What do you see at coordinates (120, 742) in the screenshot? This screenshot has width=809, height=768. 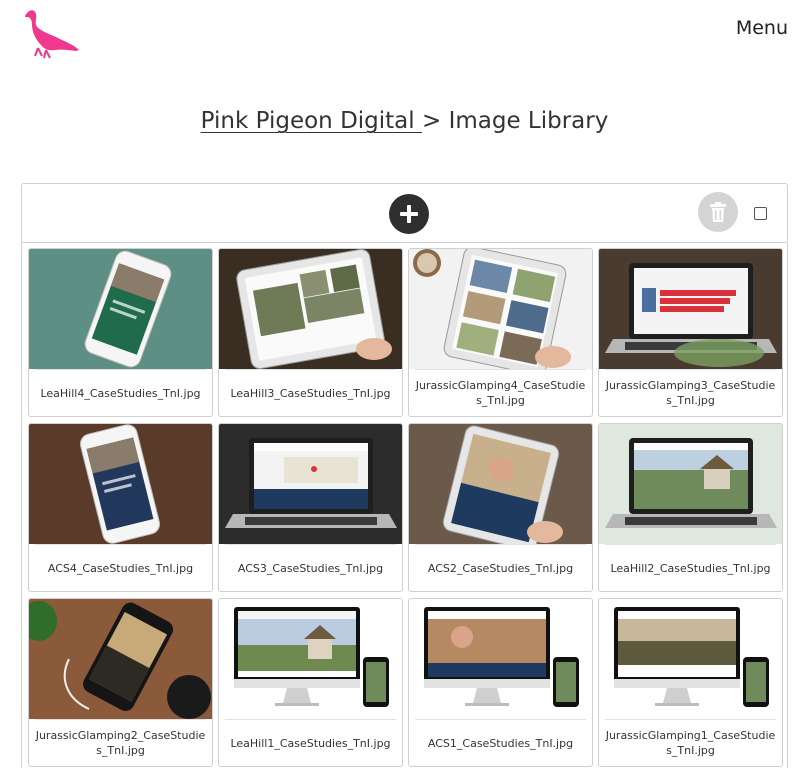 I see `image-filename: JurassicGlamping2_CaseStudies_TnI.jpg` at bounding box center [120, 742].